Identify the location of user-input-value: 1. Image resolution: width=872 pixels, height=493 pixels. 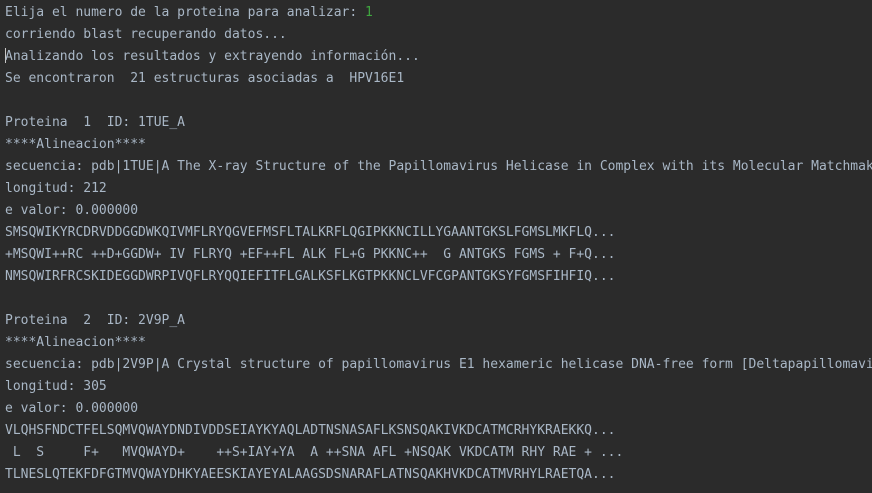
(369, 12).